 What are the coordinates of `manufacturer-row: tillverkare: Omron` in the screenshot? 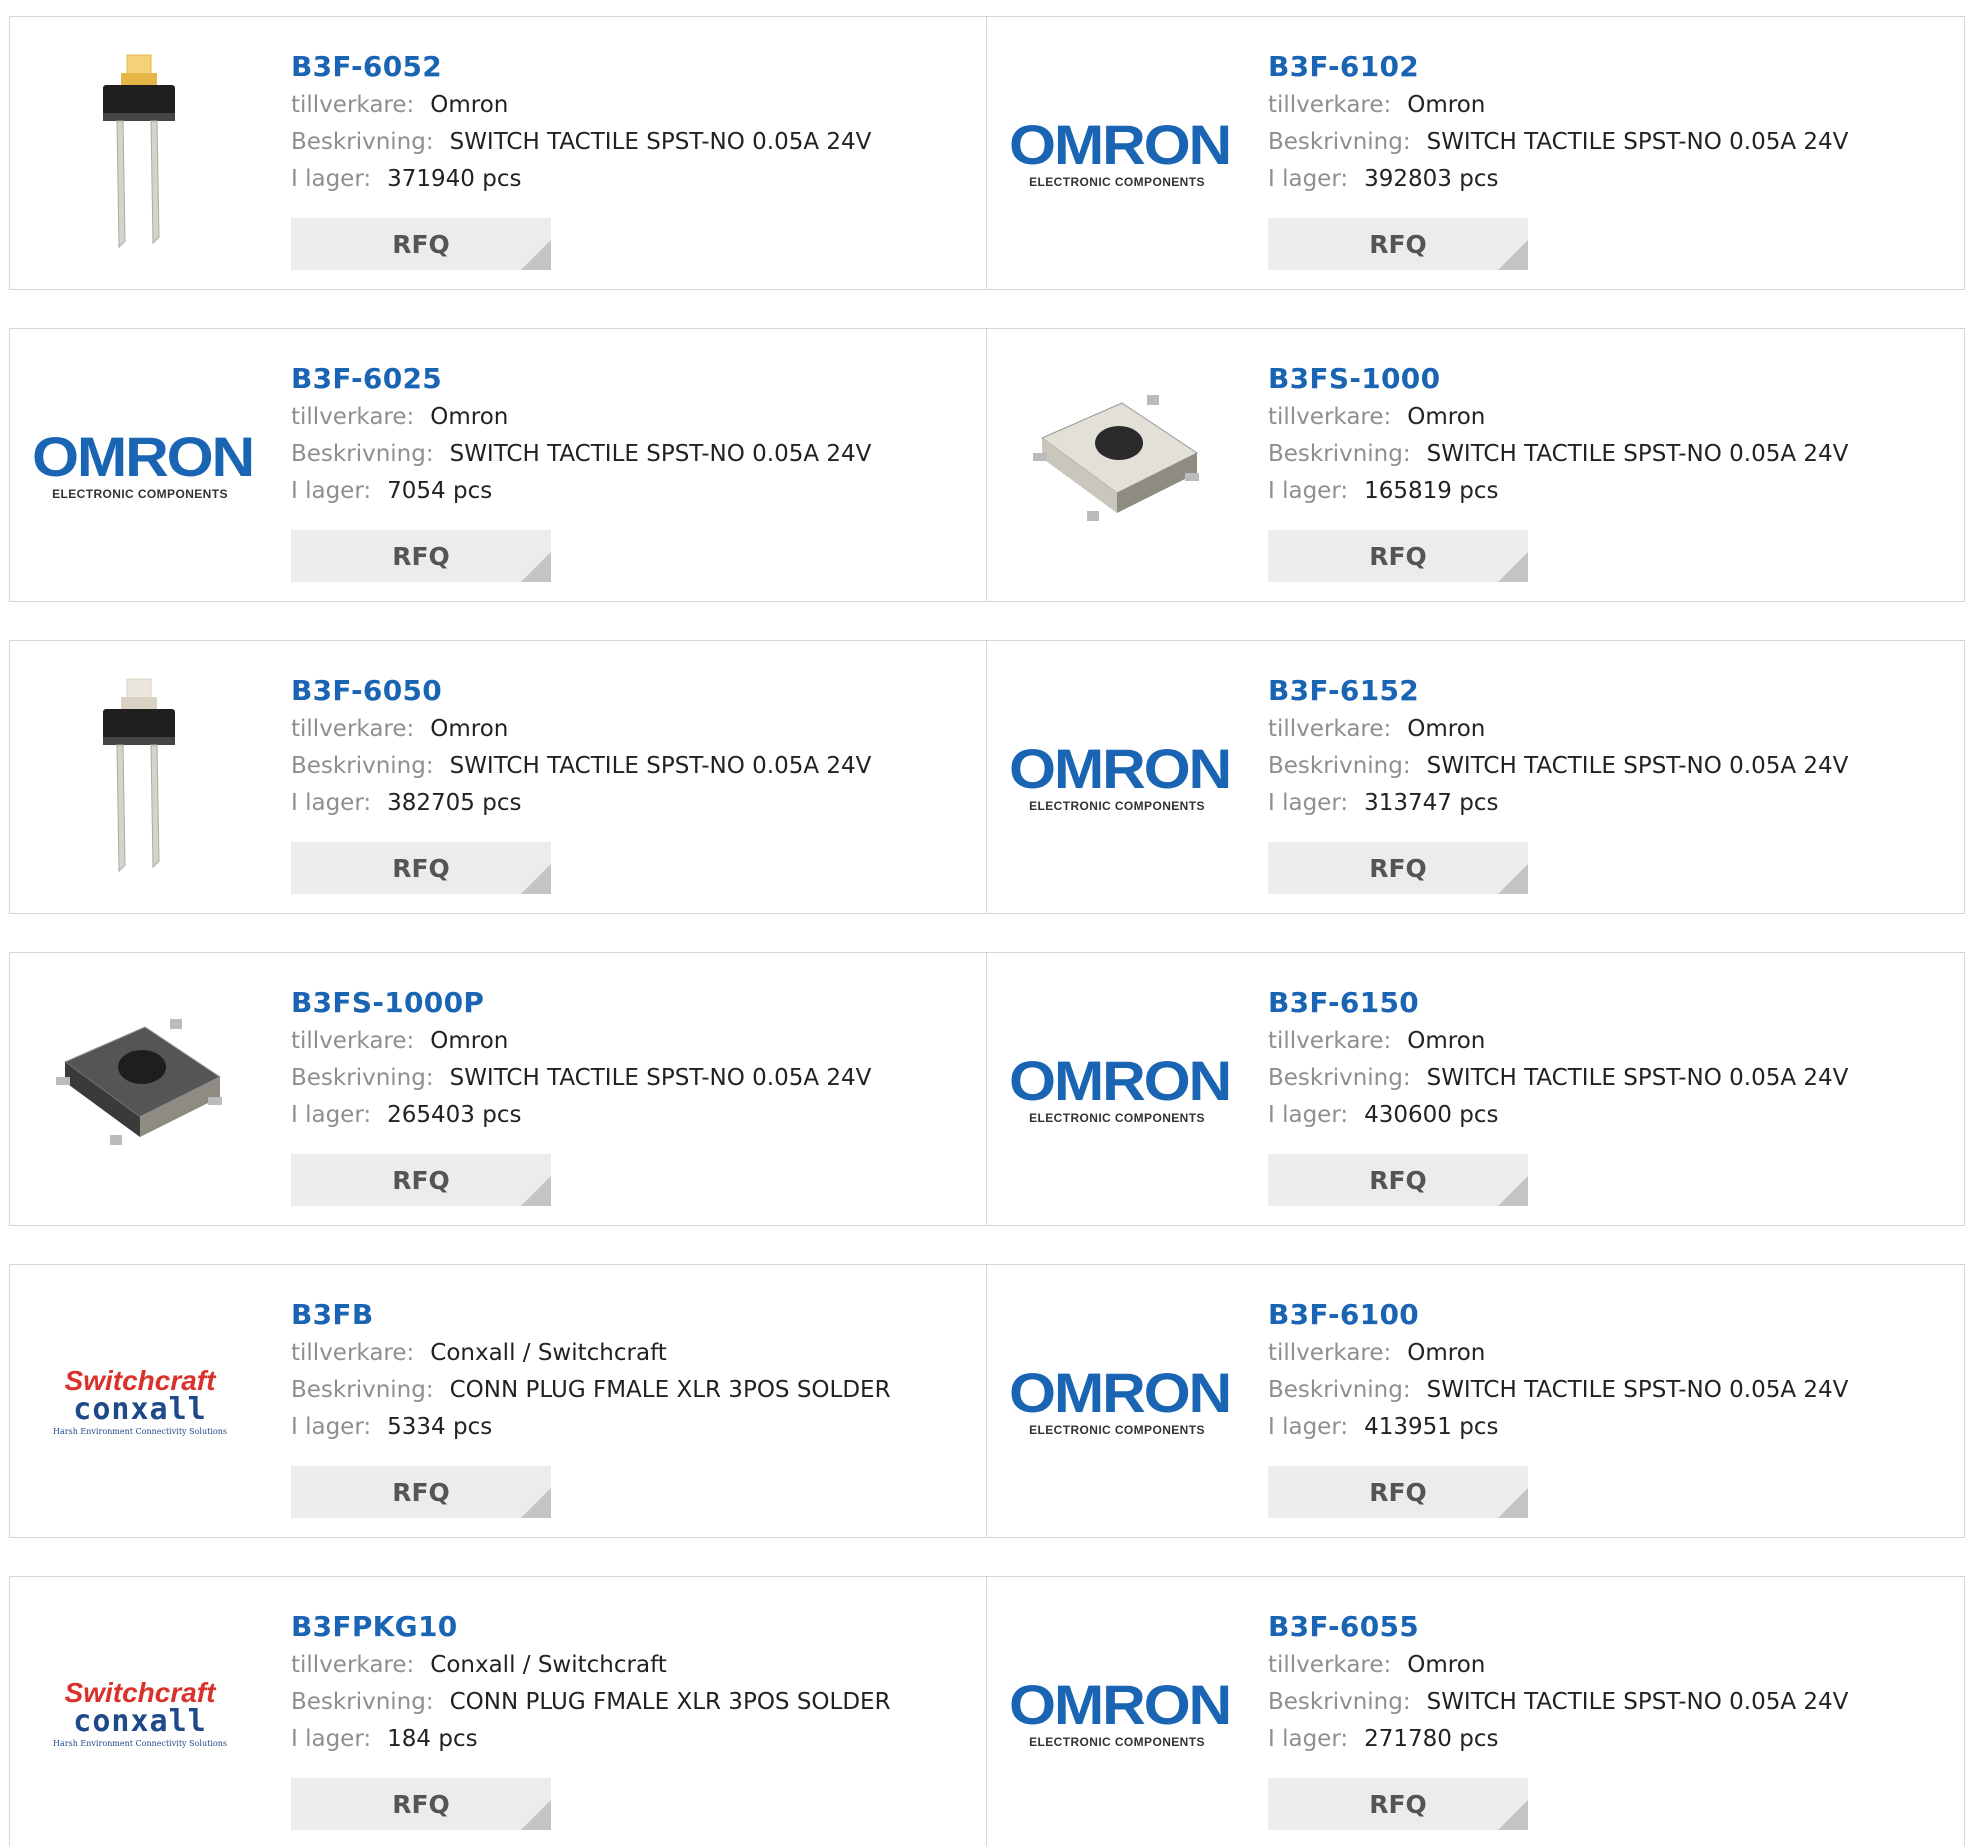 It's located at (581, 105).